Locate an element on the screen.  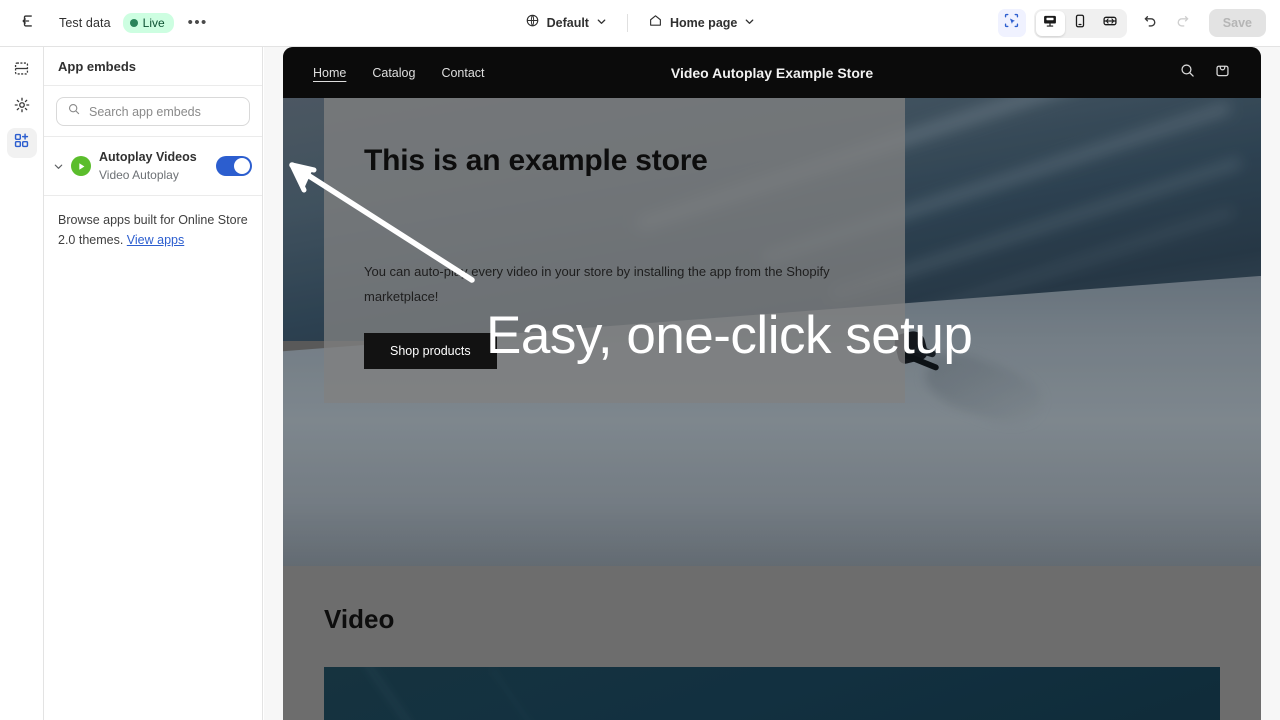
mobile-icon is located at coordinates (1080, 23).